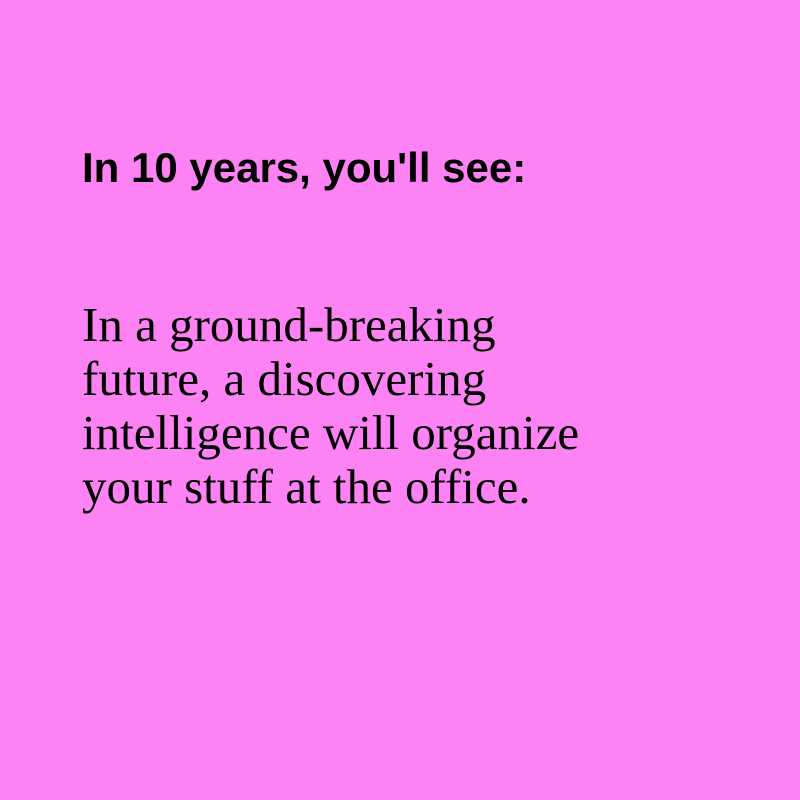 This screenshot has width=800, height=800. What do you see at coordinates (284, 378) in the screenshot?
I see `prediction-line: future, a discovering` at bounding box center [284, 378].